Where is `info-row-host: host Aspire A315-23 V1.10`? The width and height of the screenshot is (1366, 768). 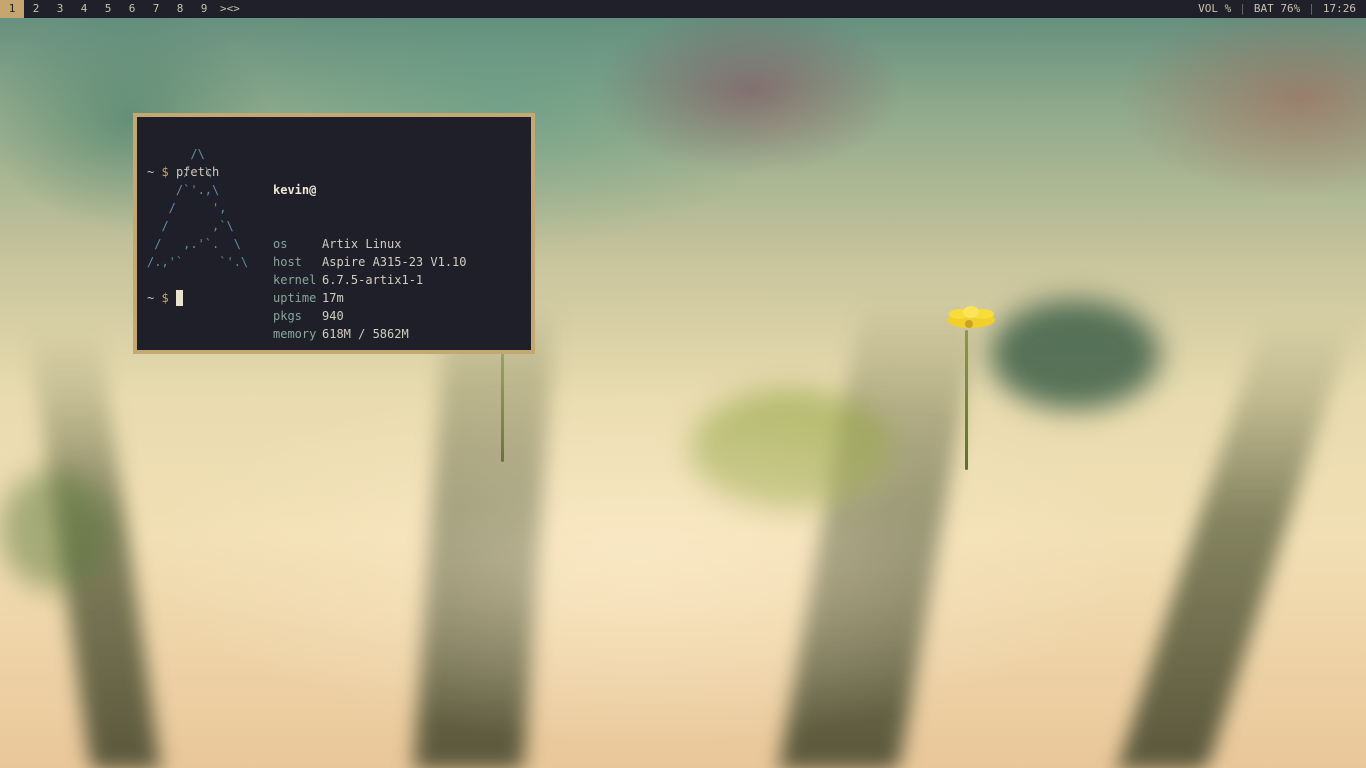 info-row-host: host Aspire A315-23 V1.10 is located at coordinates (370, 262).